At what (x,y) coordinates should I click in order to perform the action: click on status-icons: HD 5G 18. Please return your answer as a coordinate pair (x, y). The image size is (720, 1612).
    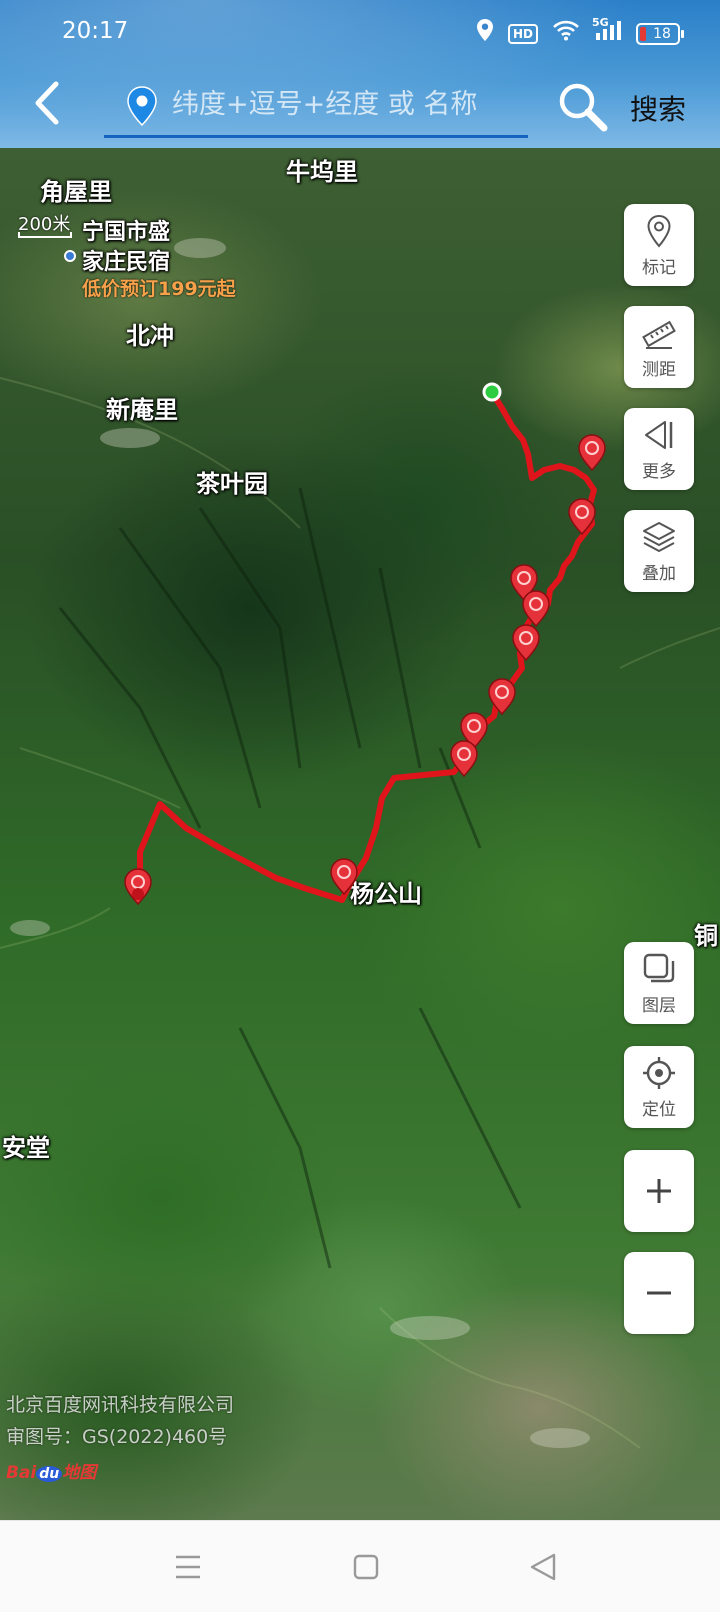
    Looking at the image, I should click on (580, 32).